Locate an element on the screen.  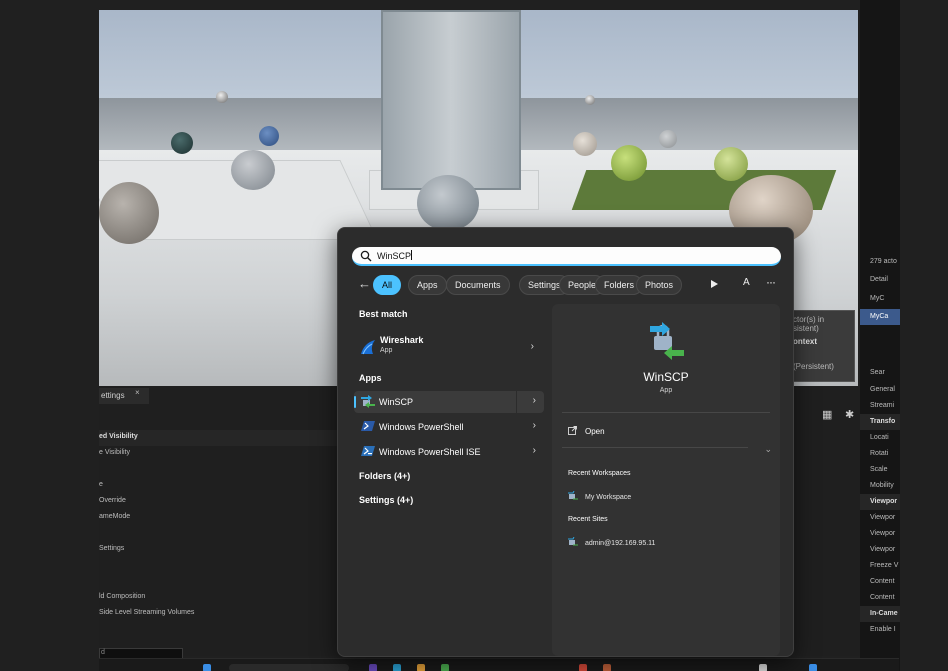
open-action-label: Open is located at coordinates (595, 431).